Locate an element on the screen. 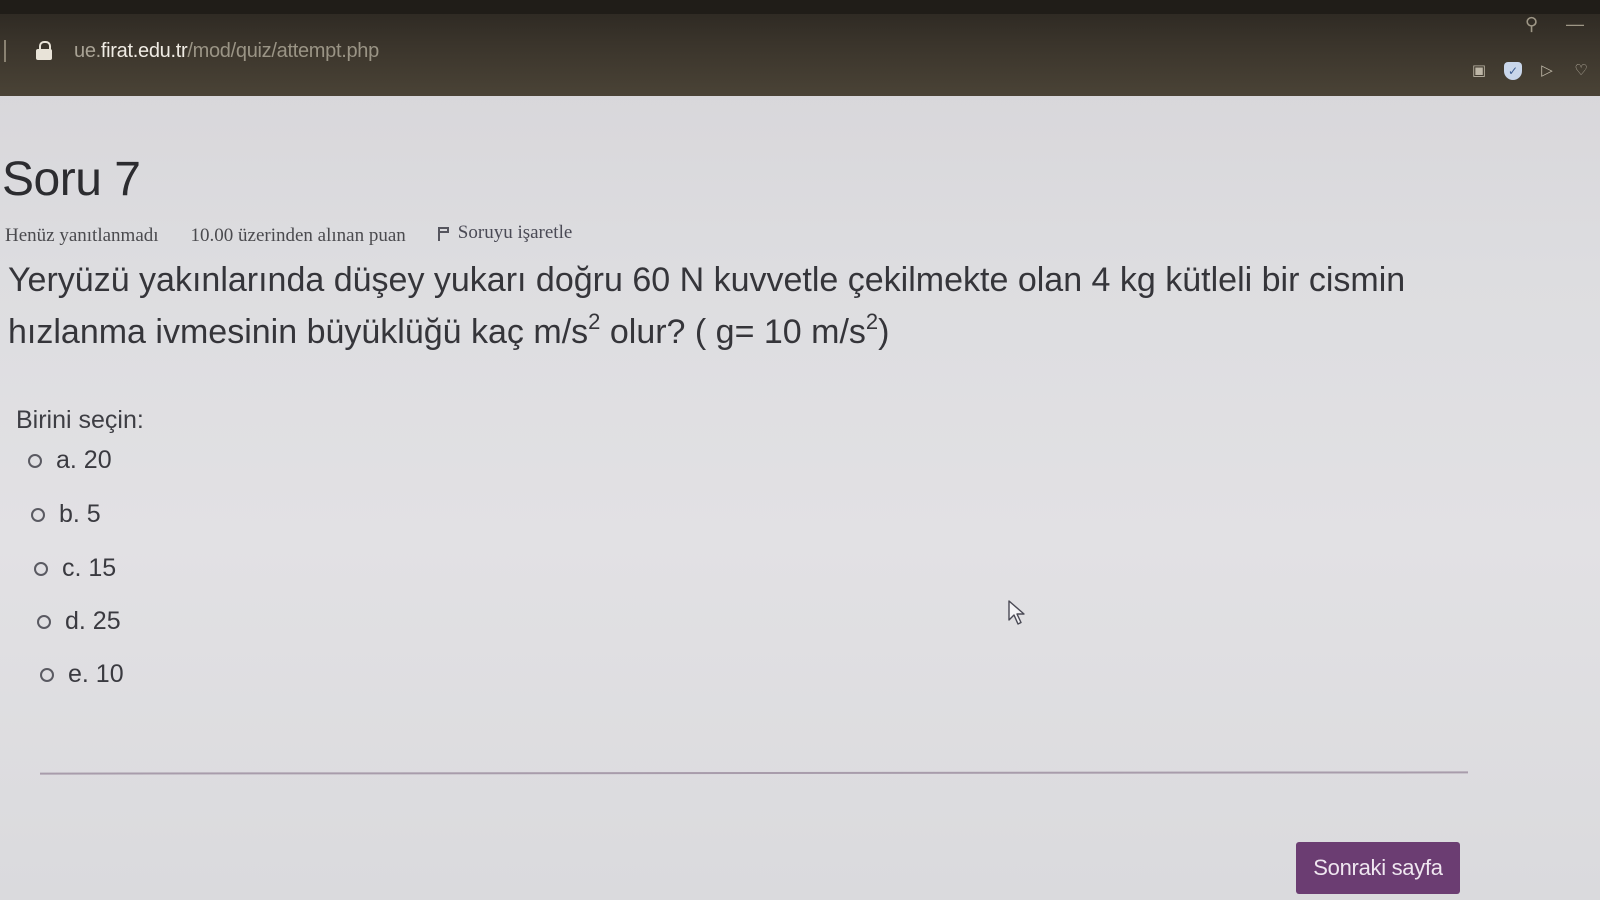 The height and width of the screenshot is (900, 1600). radio-button-d is located at coordinates (44, 621).